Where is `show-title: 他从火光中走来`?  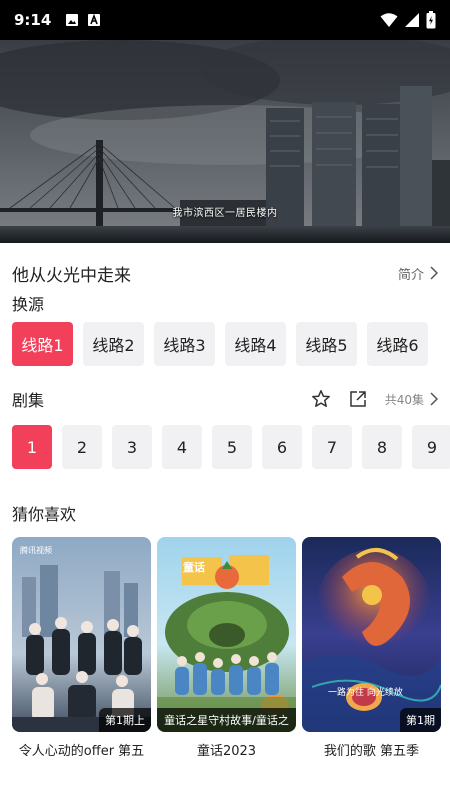 show-title: 他从火光中走来 is located at coordinates (71, 275).